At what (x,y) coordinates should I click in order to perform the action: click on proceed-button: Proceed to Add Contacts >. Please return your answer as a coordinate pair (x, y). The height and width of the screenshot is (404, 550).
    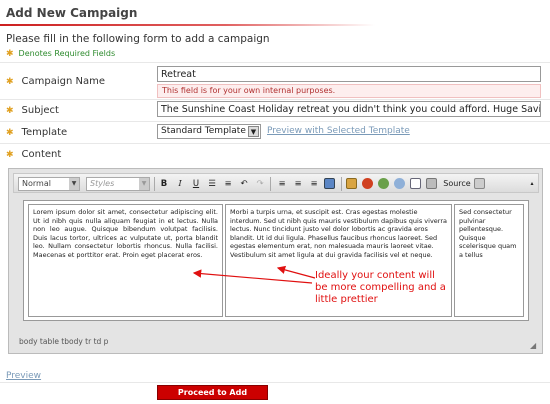
    Looking at the image, I should click on (212, 394).